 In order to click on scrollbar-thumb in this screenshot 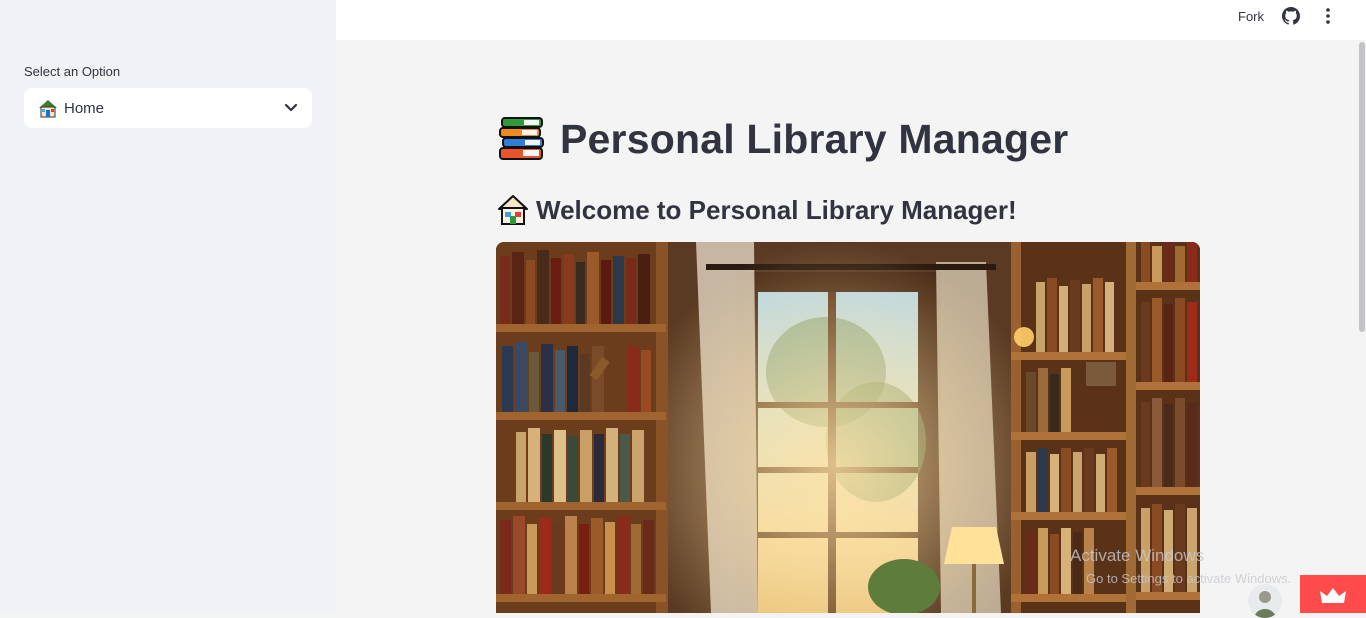, I will do `click(1362, 187)`.